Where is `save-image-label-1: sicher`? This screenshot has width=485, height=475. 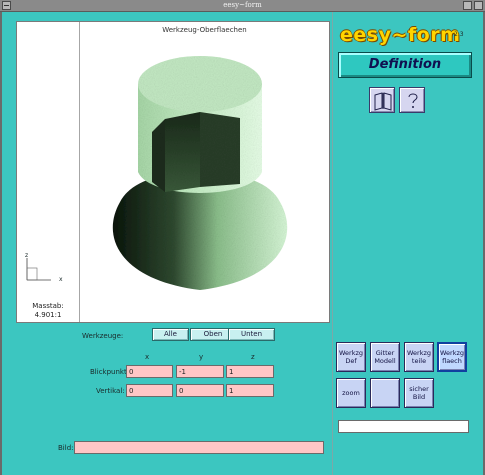 save-image-label-1: sicher is located at coordinates (419, 389).